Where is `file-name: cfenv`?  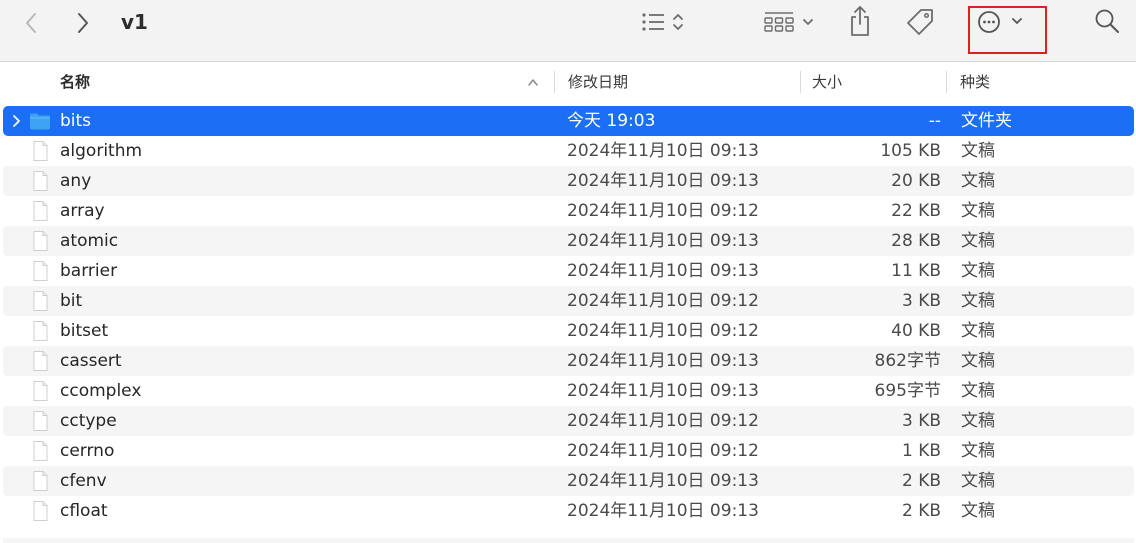 file-name: cfenv is located at coordinates (83, 481).